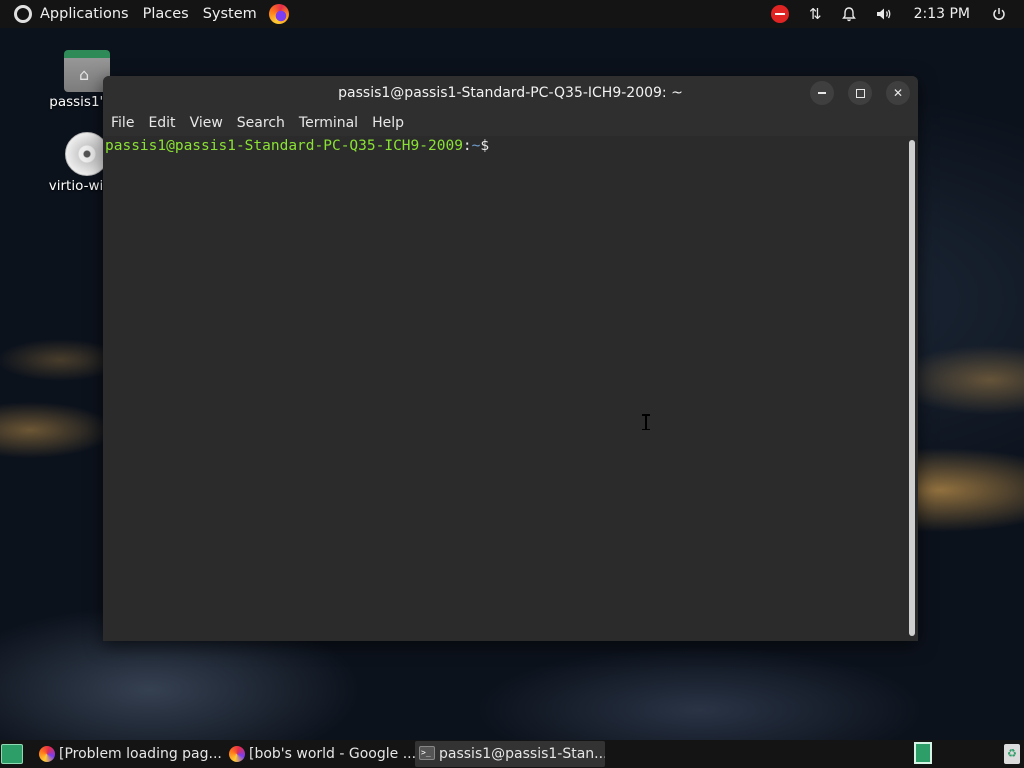  I want to click on distro-logo-icon, so click(23, 14).